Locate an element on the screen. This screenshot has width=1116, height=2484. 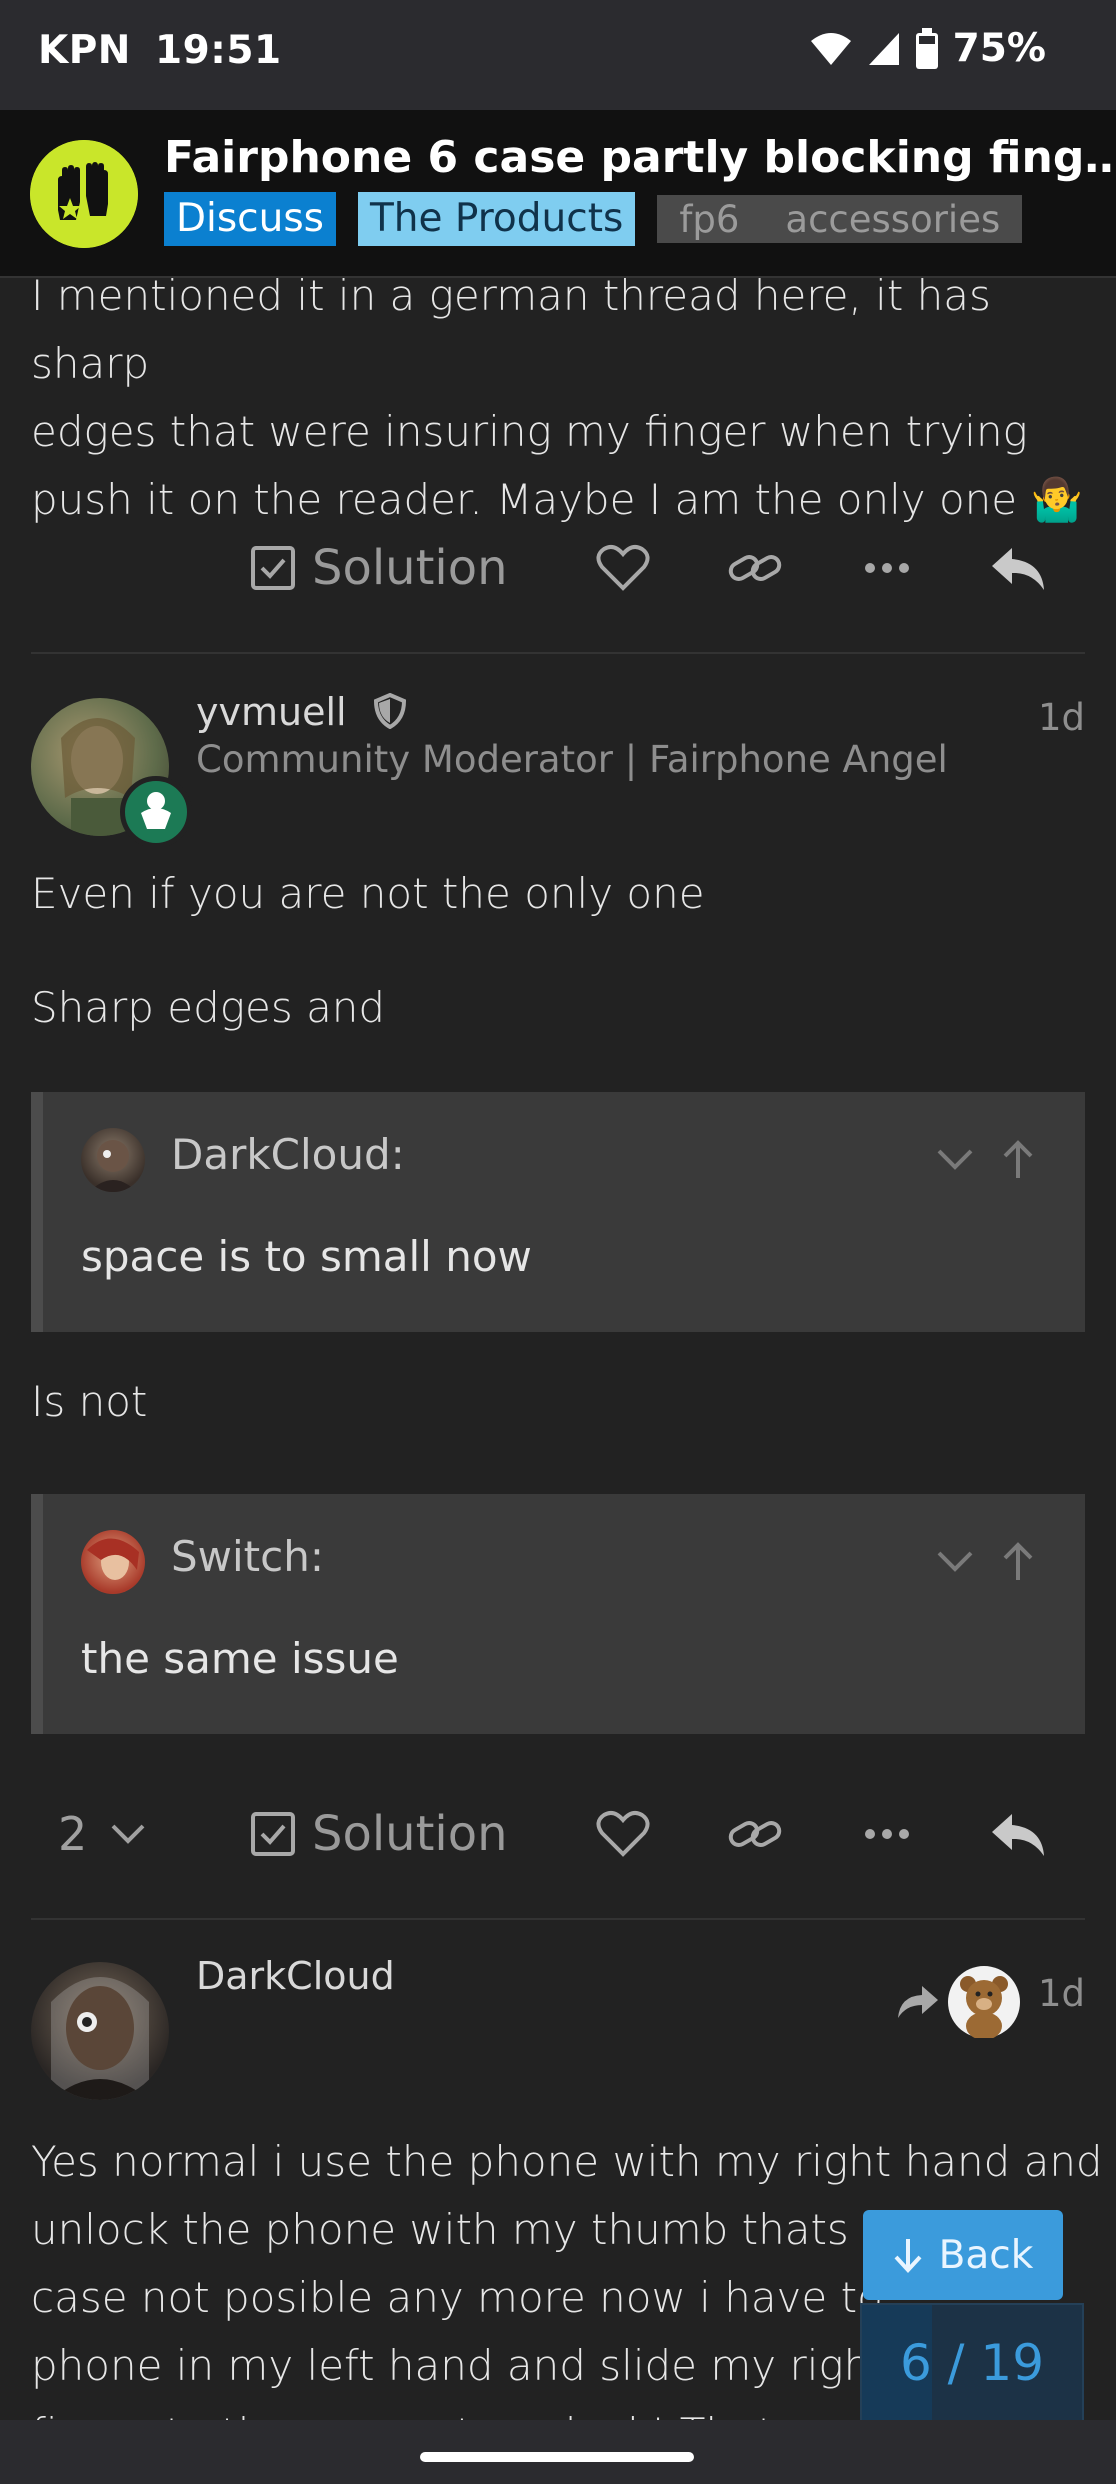
status-bar: KPN 19:51 75% is located at coordinates (558, 55).